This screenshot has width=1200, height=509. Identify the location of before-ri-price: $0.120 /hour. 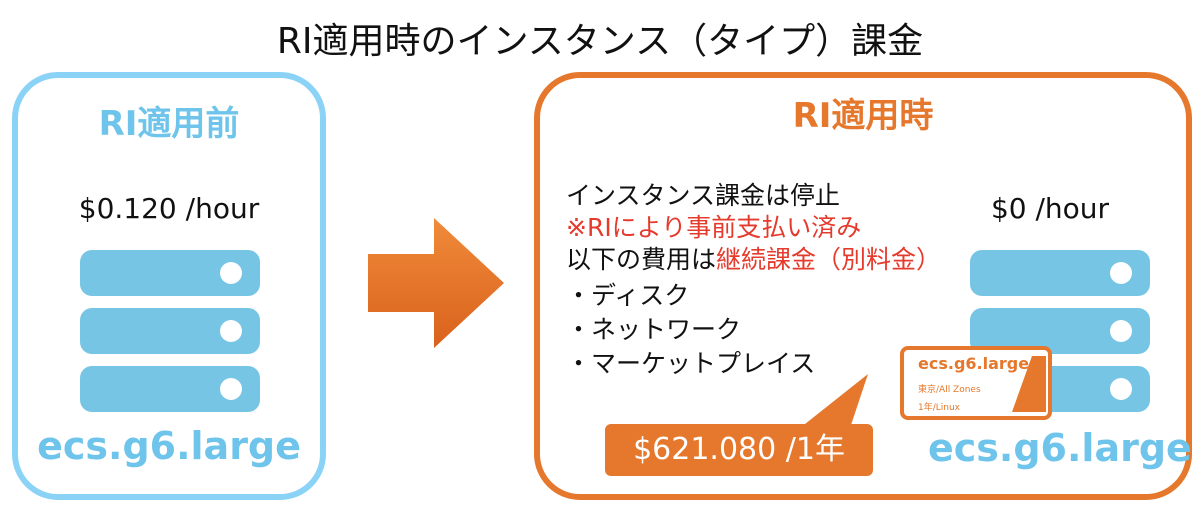
(169, 208).